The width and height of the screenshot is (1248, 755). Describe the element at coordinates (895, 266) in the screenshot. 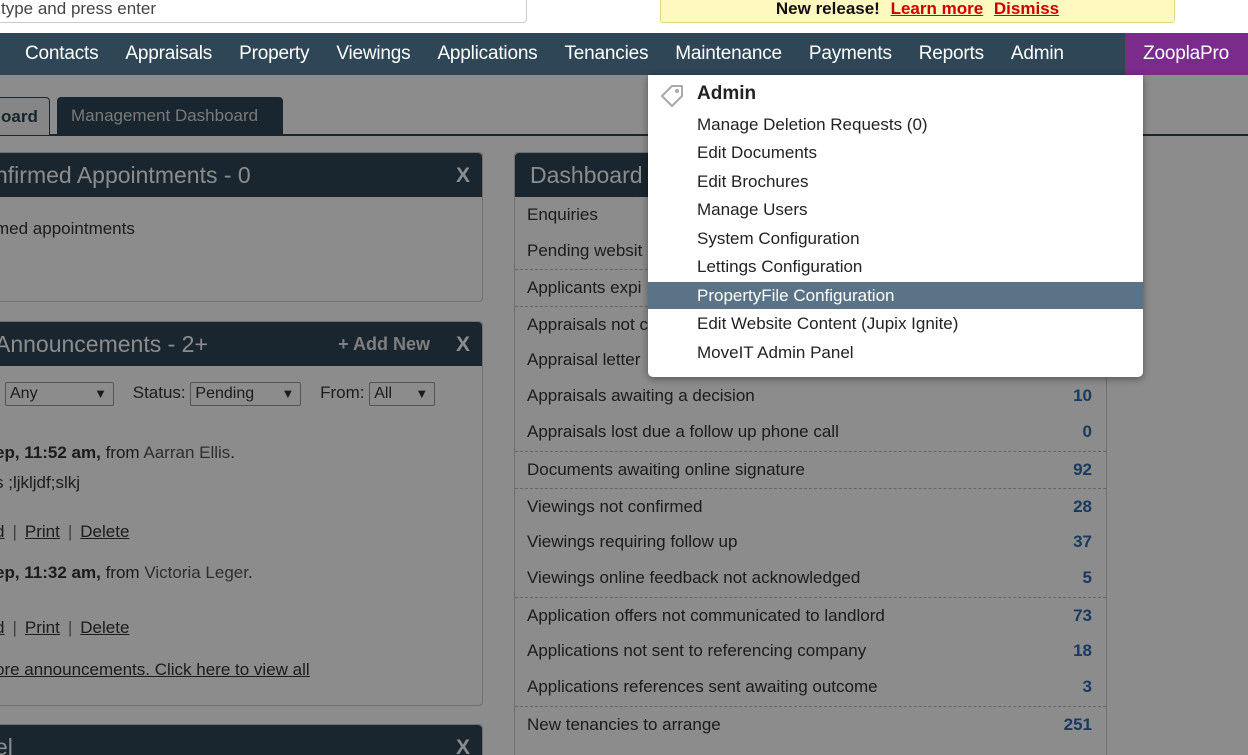

I see `menu-item-lettings-configuration: Lettings Configuration` at that location.